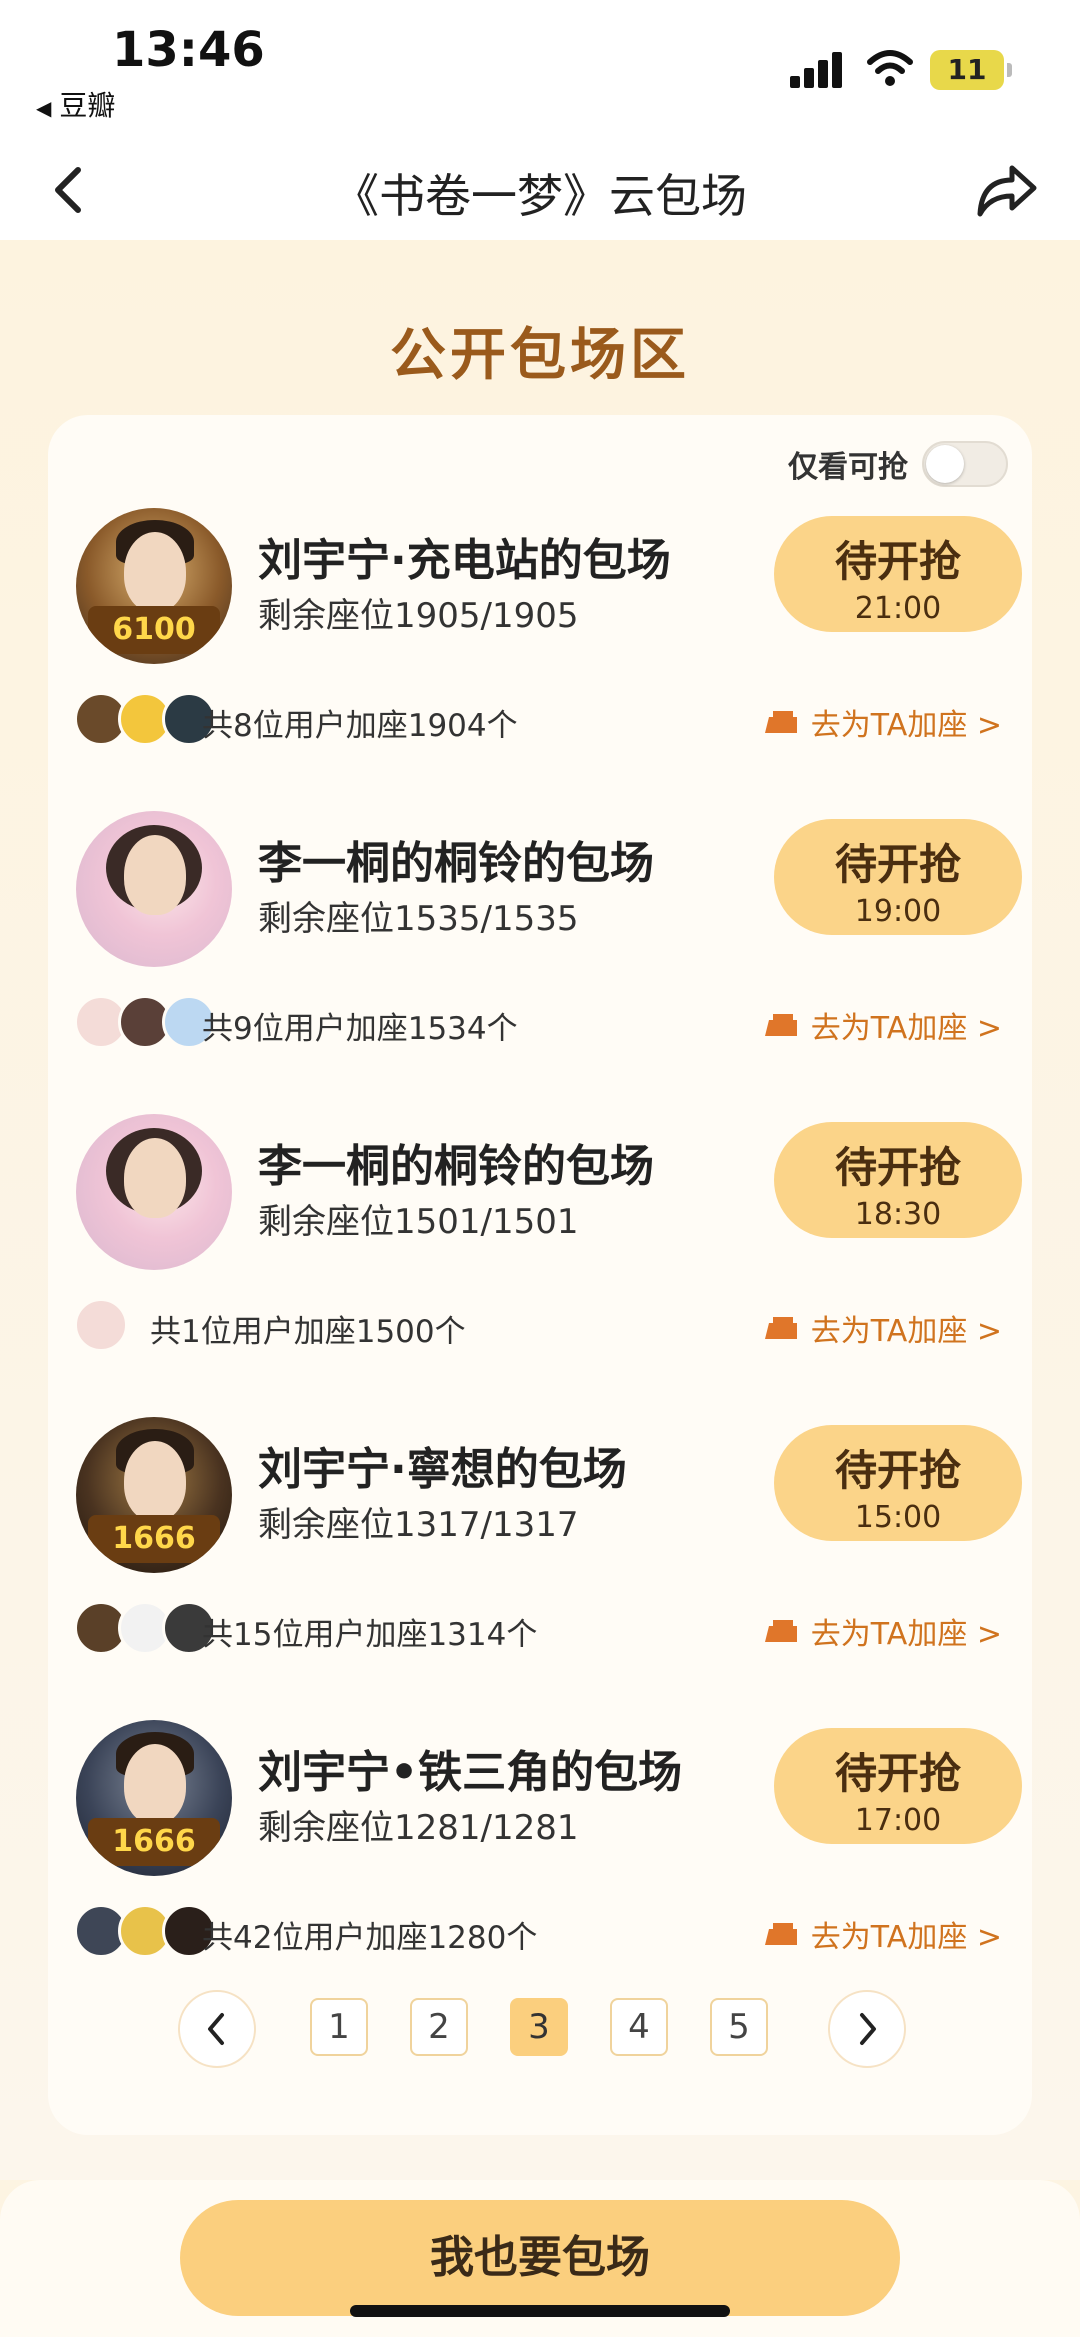 This screenshot has width=1080, height=2337. I want to click on screening-title: 刘宇宁·寧想的包场, so click(442, 1465).